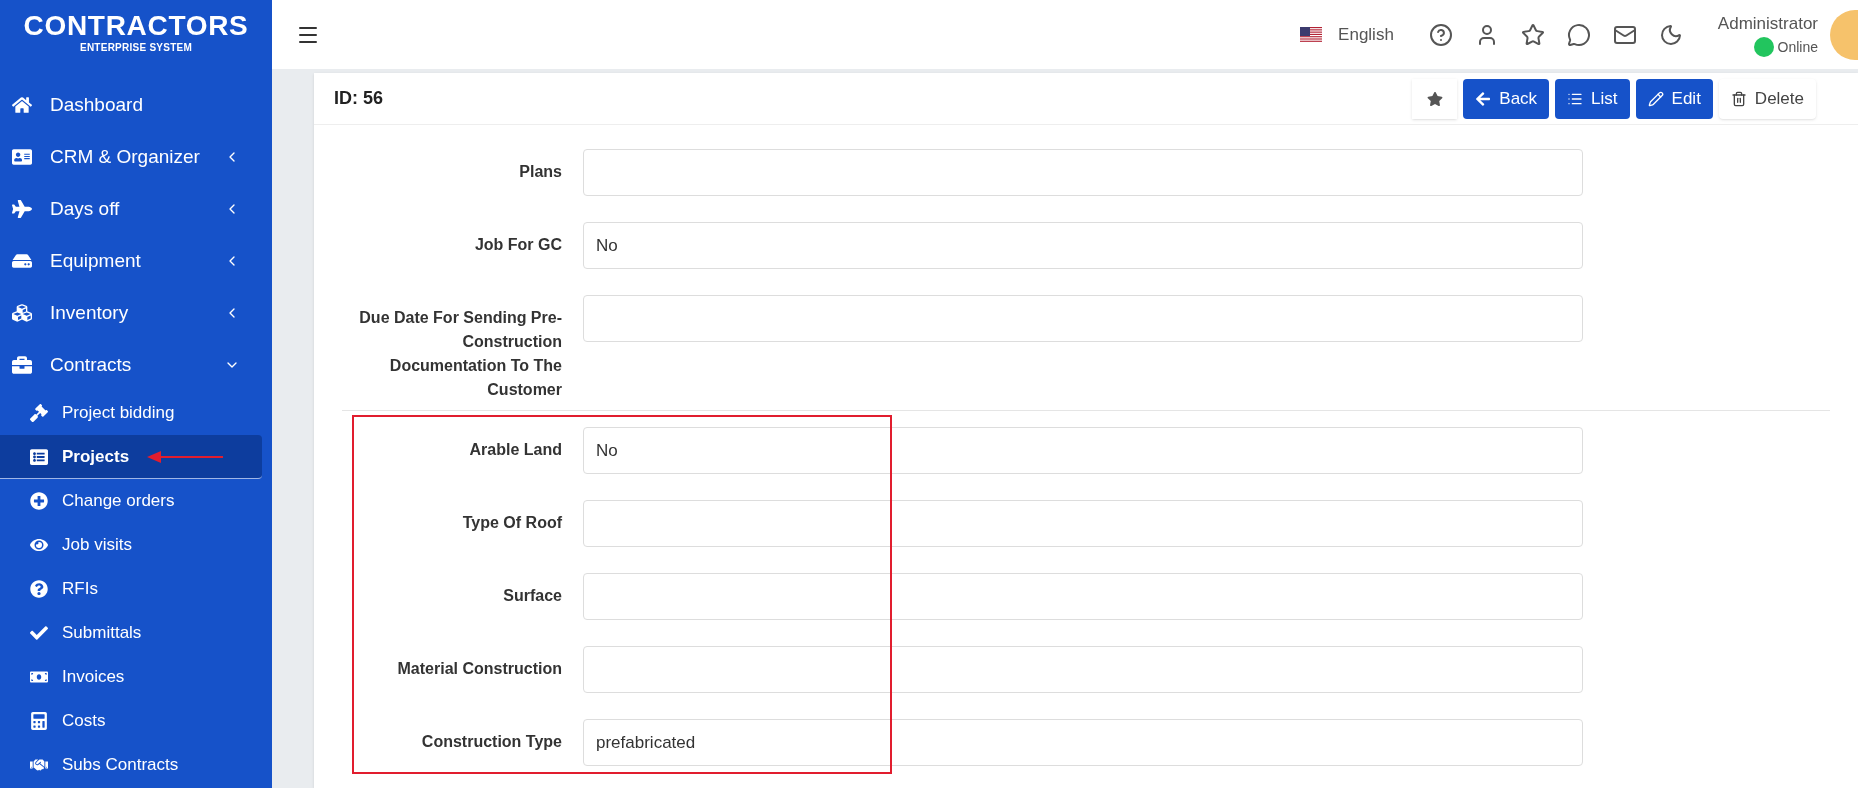 This screenshot has width=1858, height=788. Describe the element at coordinates (1483, 98) in the screenshot. I see `arrow-left-icon` at that location.